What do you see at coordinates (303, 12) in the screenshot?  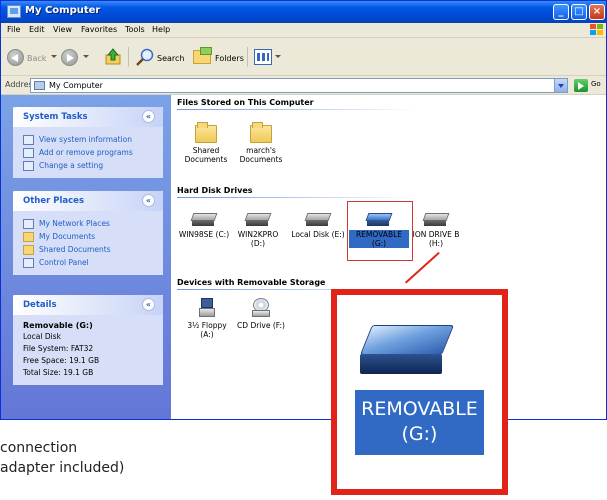 I see `title-bar: My Computer _ □ ×` at bounding box center [303, 12].